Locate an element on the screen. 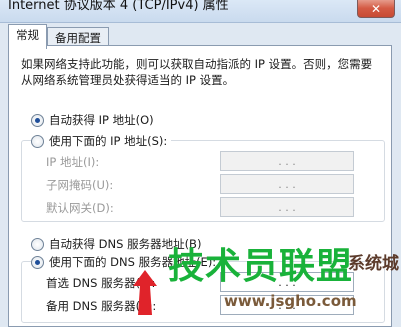  manual-dns-label: 使用下面的 DNS 服务器地址(E): is located at coordinates (133, 262).